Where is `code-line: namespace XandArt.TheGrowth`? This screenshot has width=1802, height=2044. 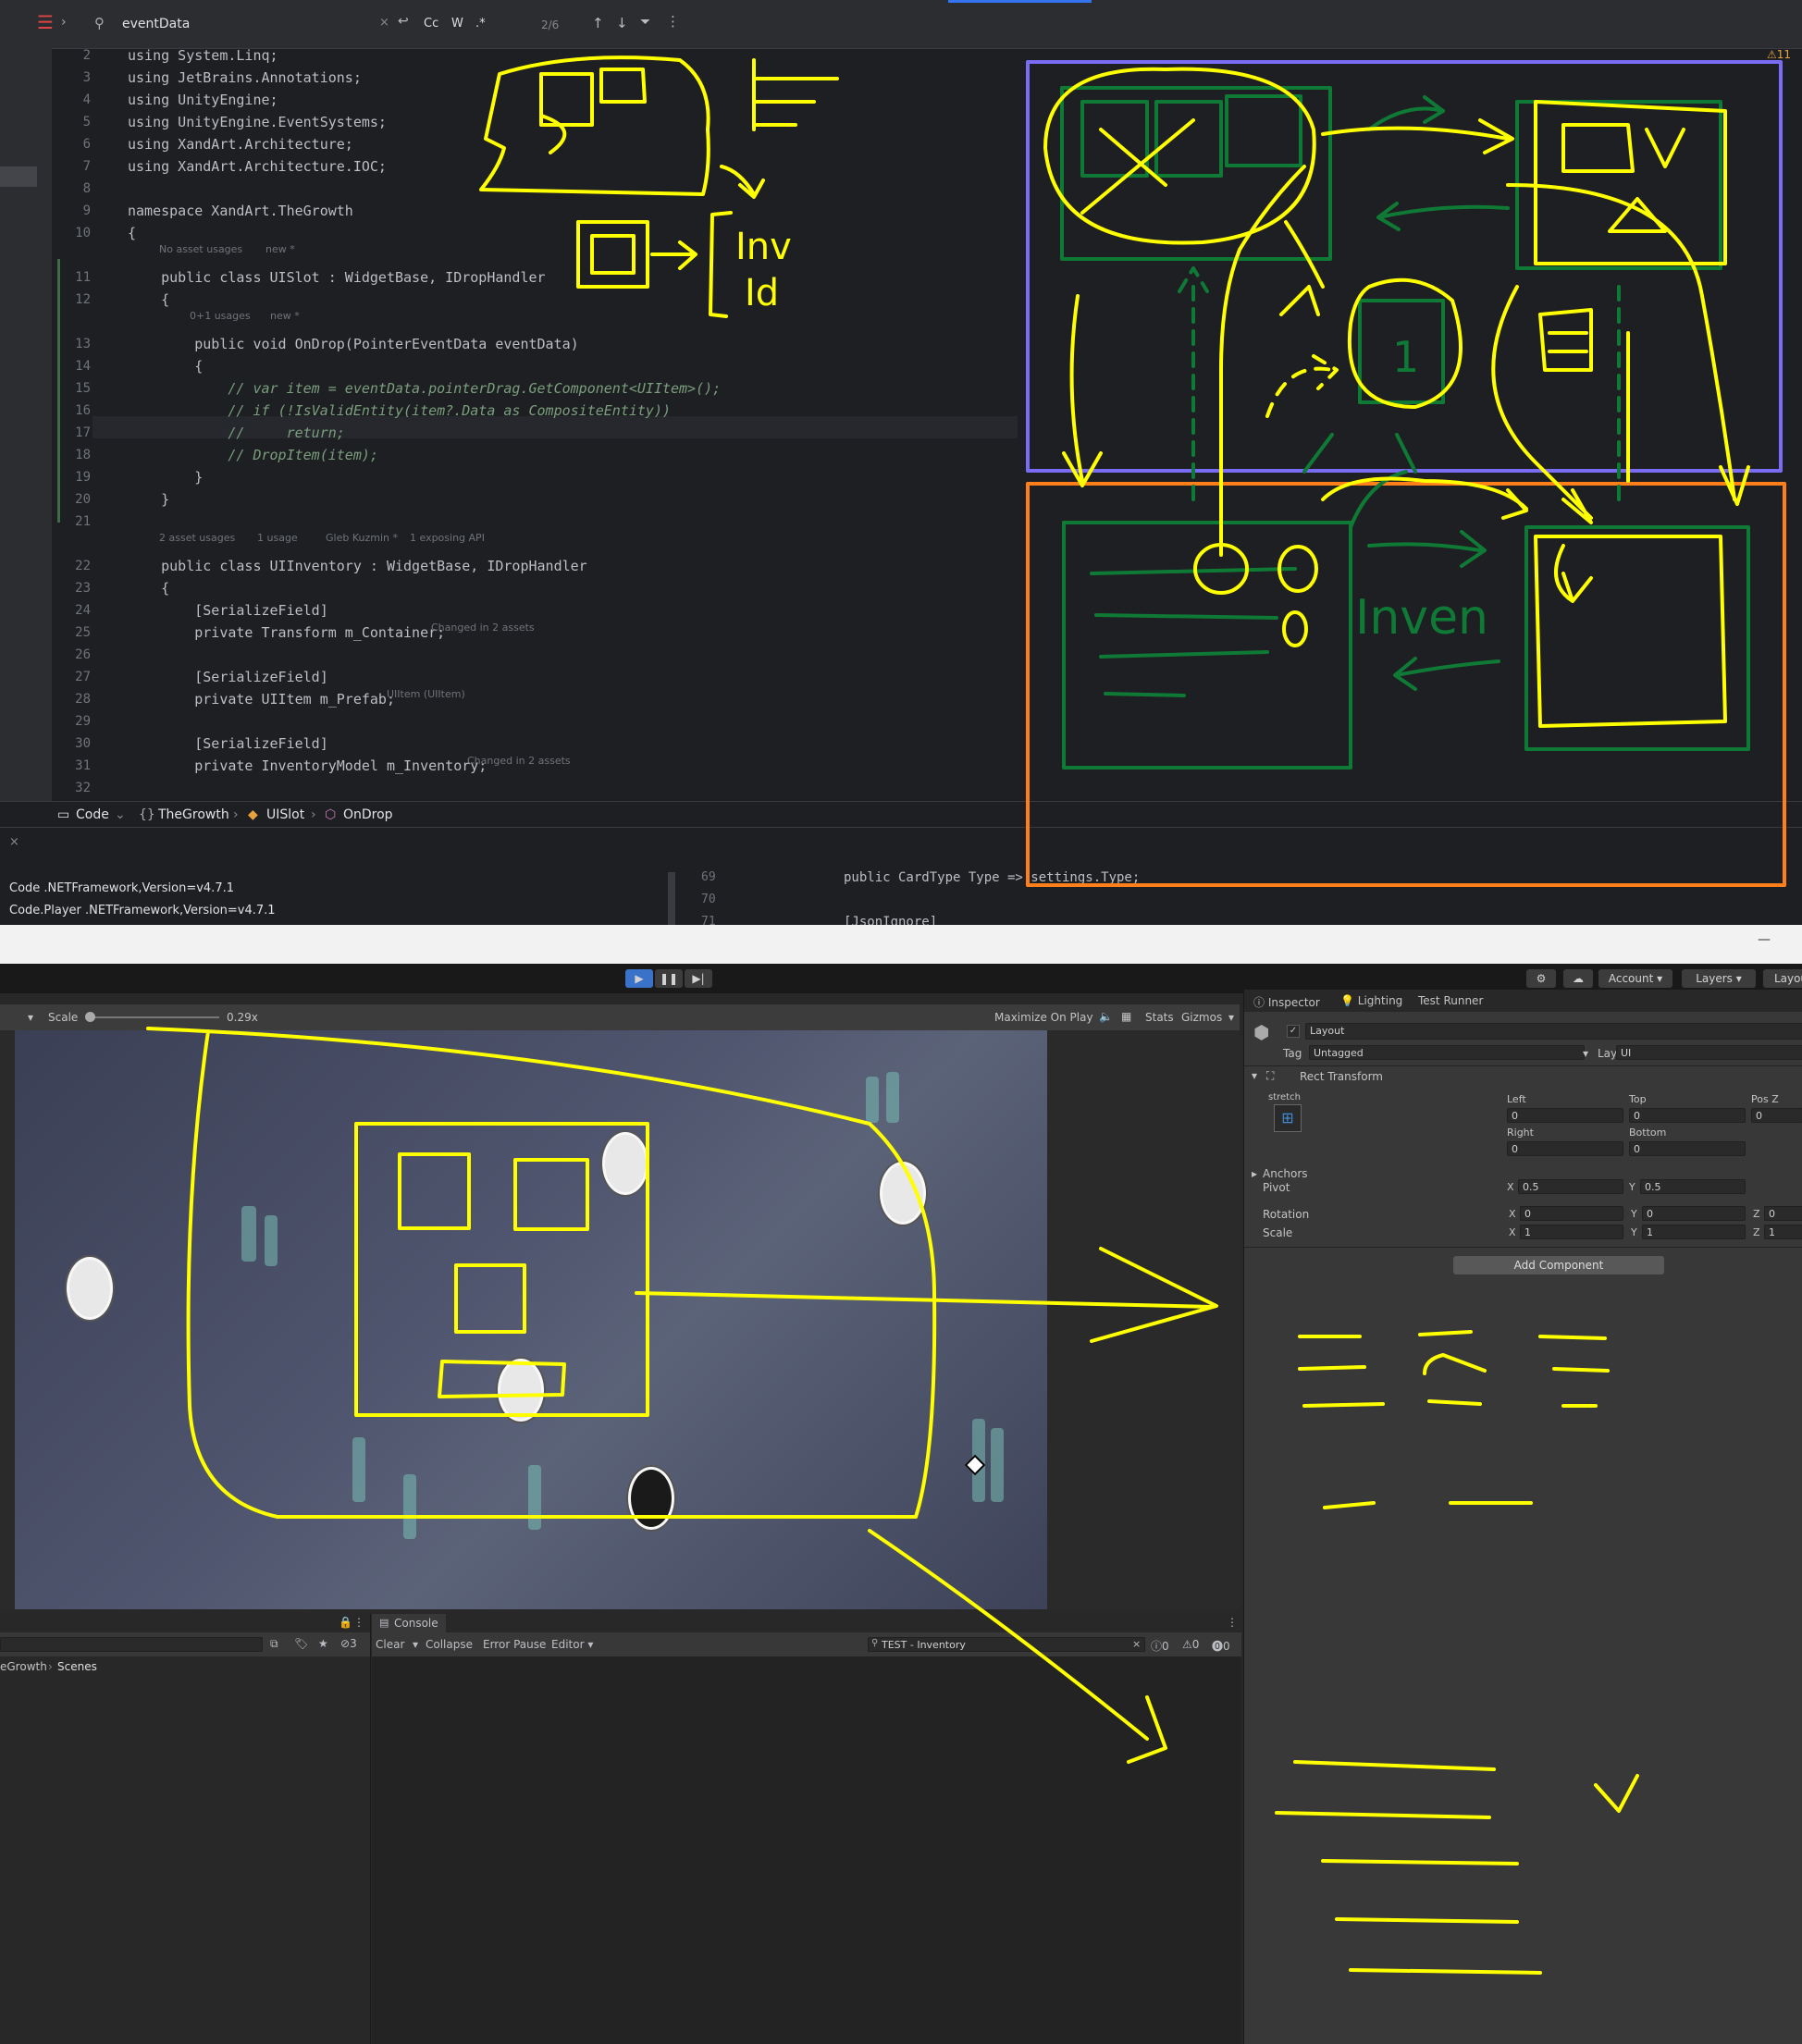 code-line: namespace XandArt.TheGrowth is located at coordinates (241, 211).